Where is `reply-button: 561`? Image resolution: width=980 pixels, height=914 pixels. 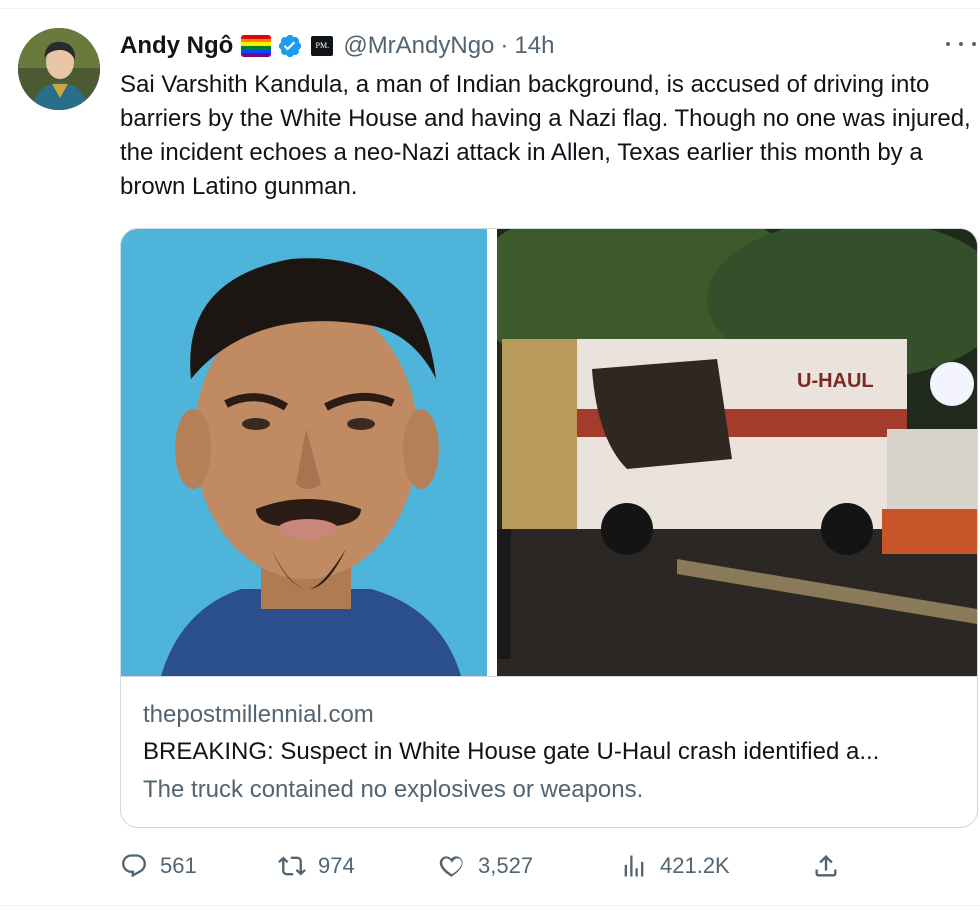 reply-button: 561 is located at coordinates (158, 866).